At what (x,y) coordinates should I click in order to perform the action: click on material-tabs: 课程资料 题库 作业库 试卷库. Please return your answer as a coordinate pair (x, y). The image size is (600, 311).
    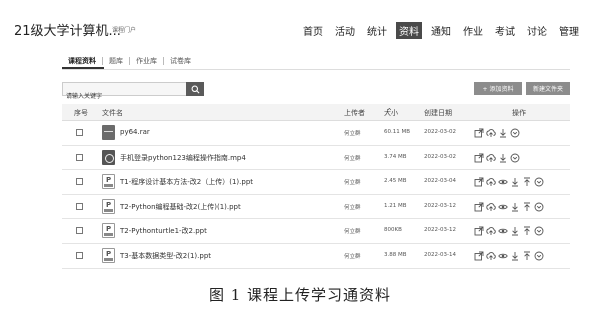
    Looking at the image, I should click on (129, 61).